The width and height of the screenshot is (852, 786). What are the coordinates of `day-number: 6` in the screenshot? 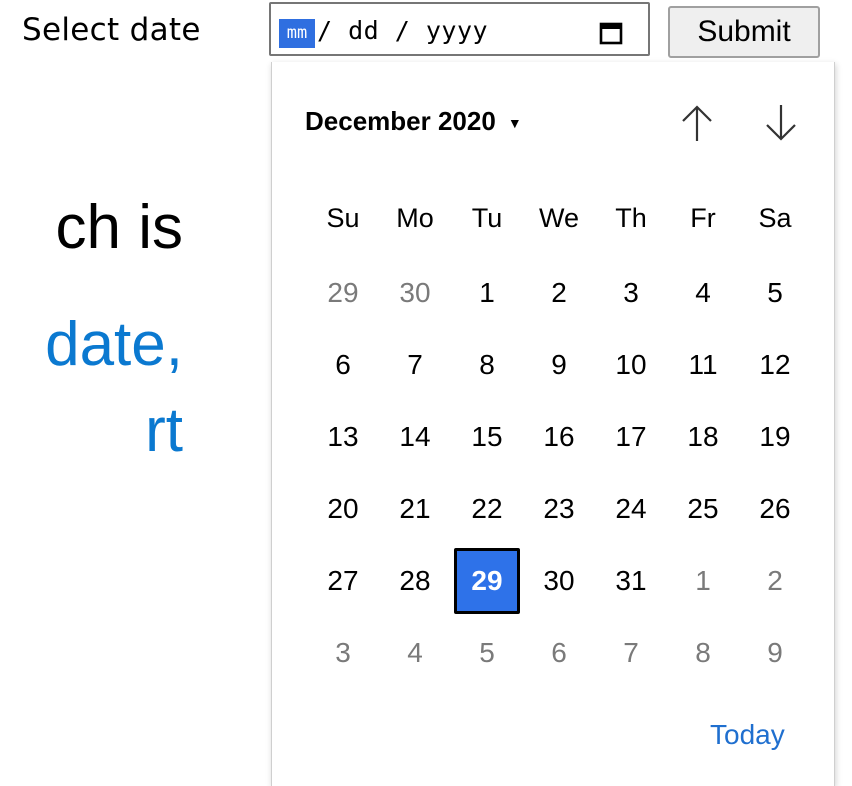 It's located at (559, 652).